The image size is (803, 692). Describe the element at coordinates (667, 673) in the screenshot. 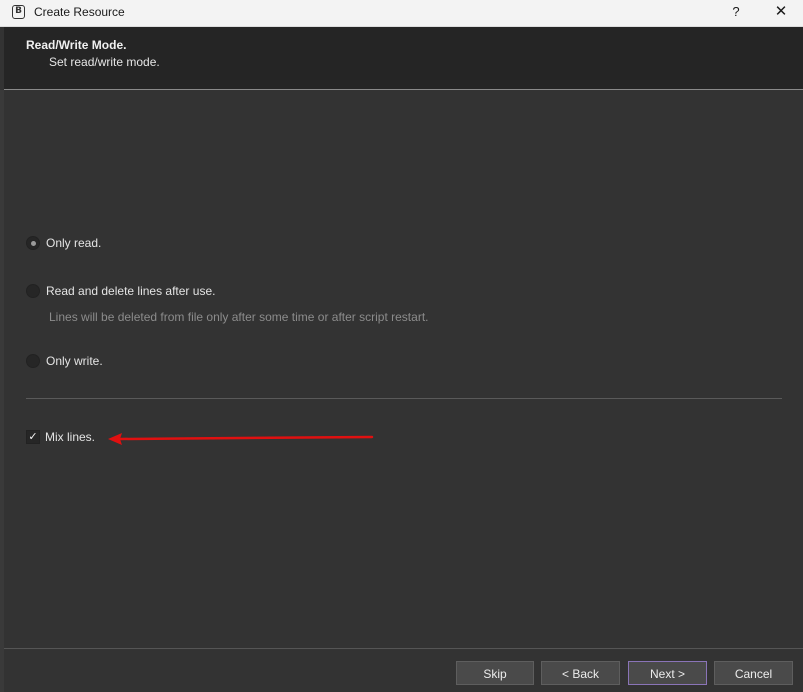

I see `next-button: Next >` at that location.